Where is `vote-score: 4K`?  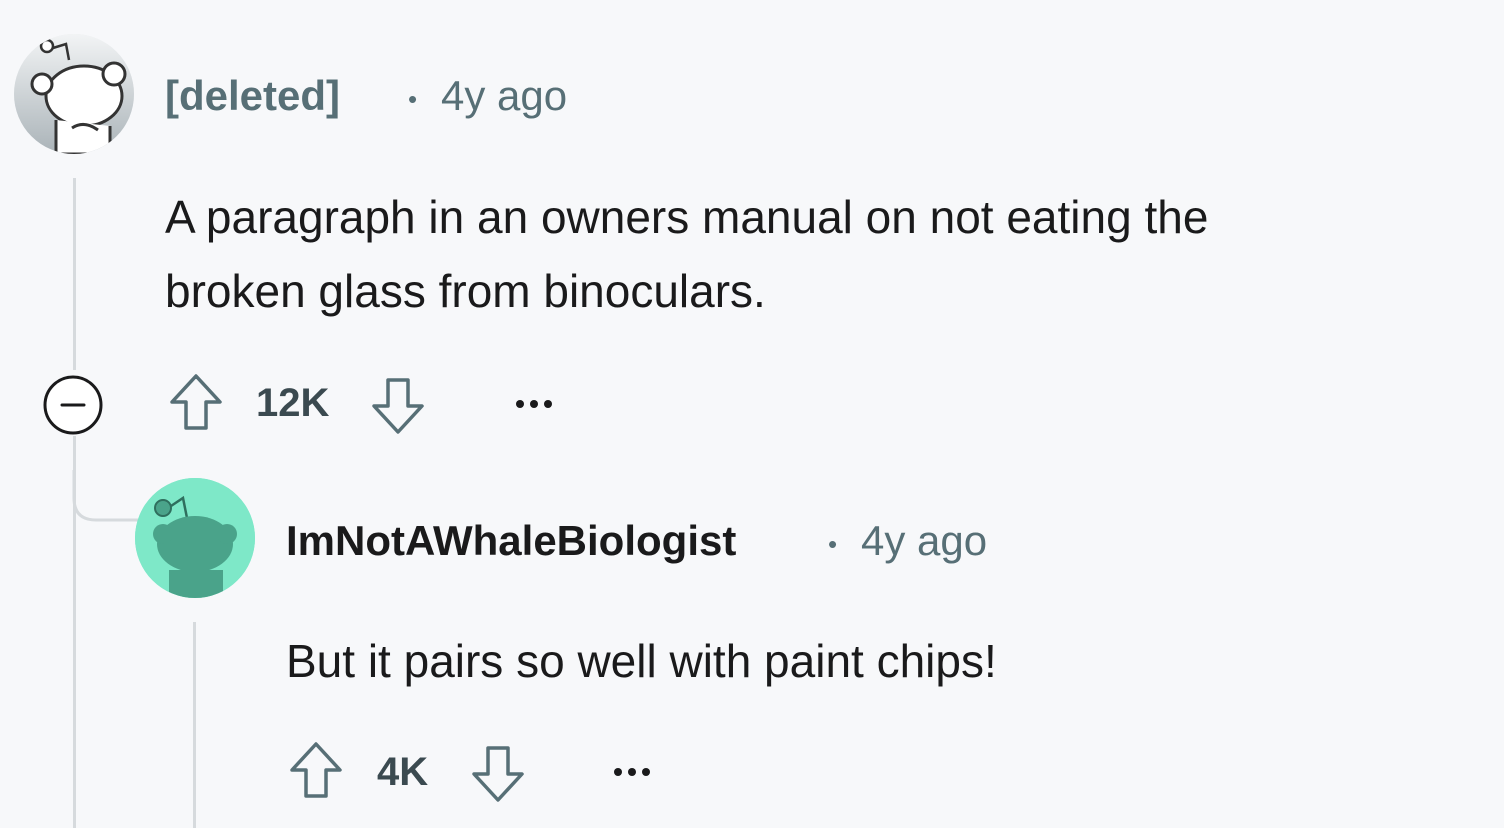 vote-score: 4K is located at coordinates (403, 772).